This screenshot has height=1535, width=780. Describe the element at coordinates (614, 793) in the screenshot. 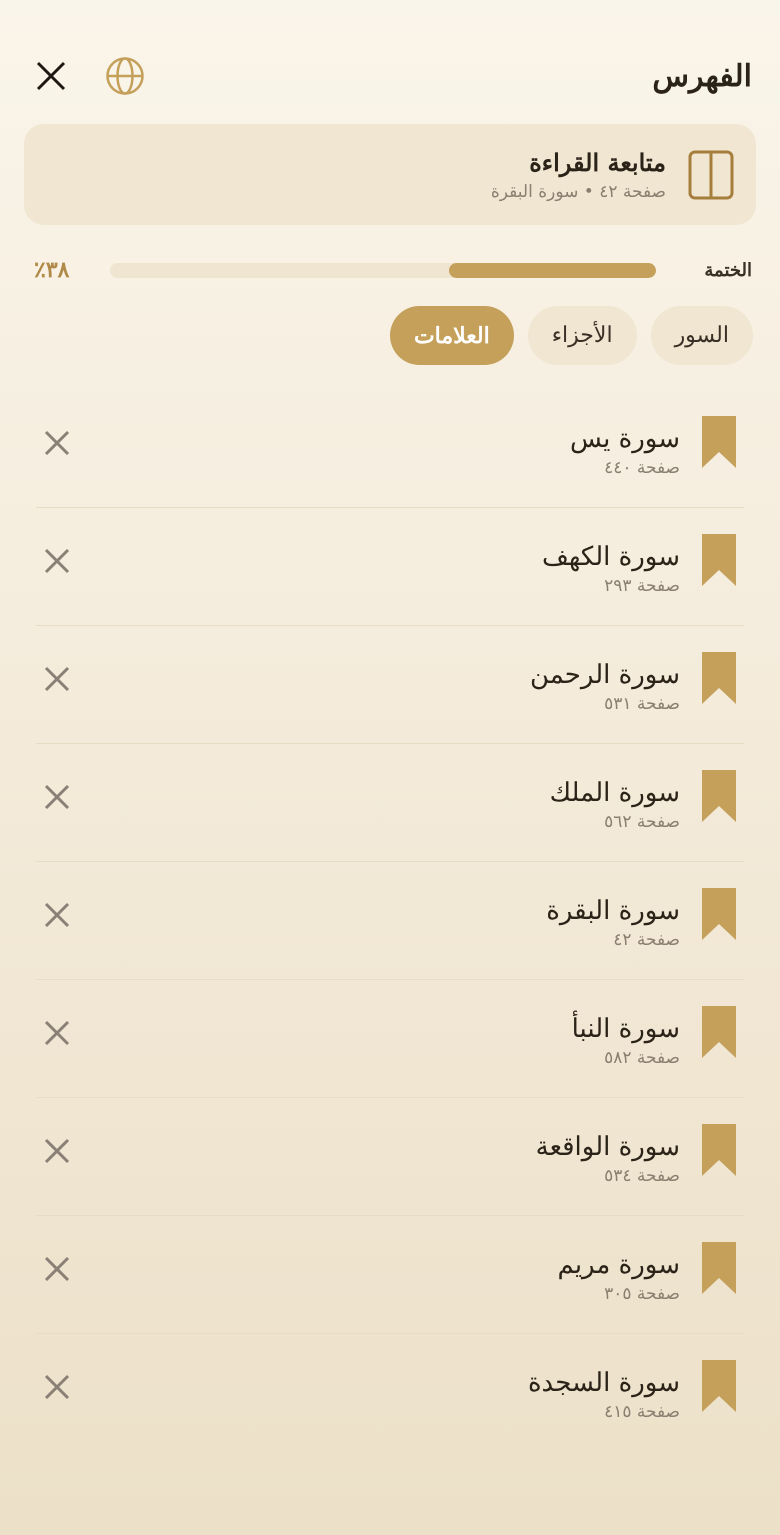

I see `item-title: سورة الملك` at that location.